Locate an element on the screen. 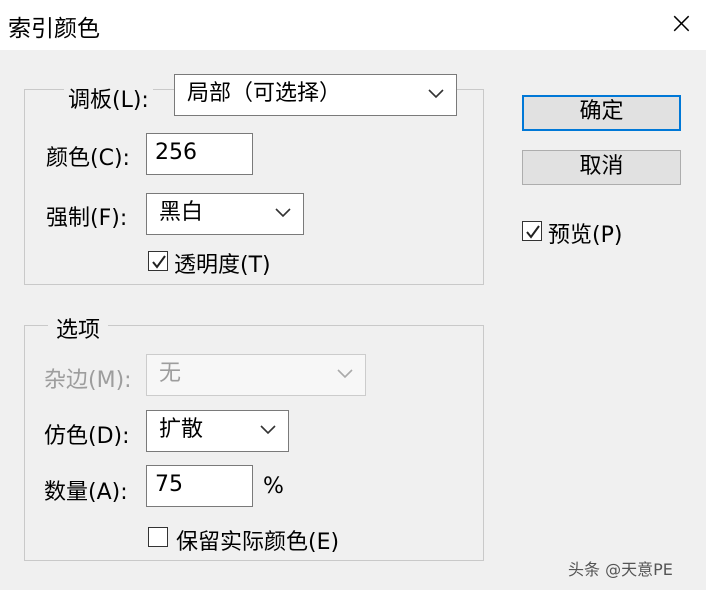 Image resolution: width=706 pixels, height=590 pixels. ok-button: 确定 is located at coordinates (601, 113).